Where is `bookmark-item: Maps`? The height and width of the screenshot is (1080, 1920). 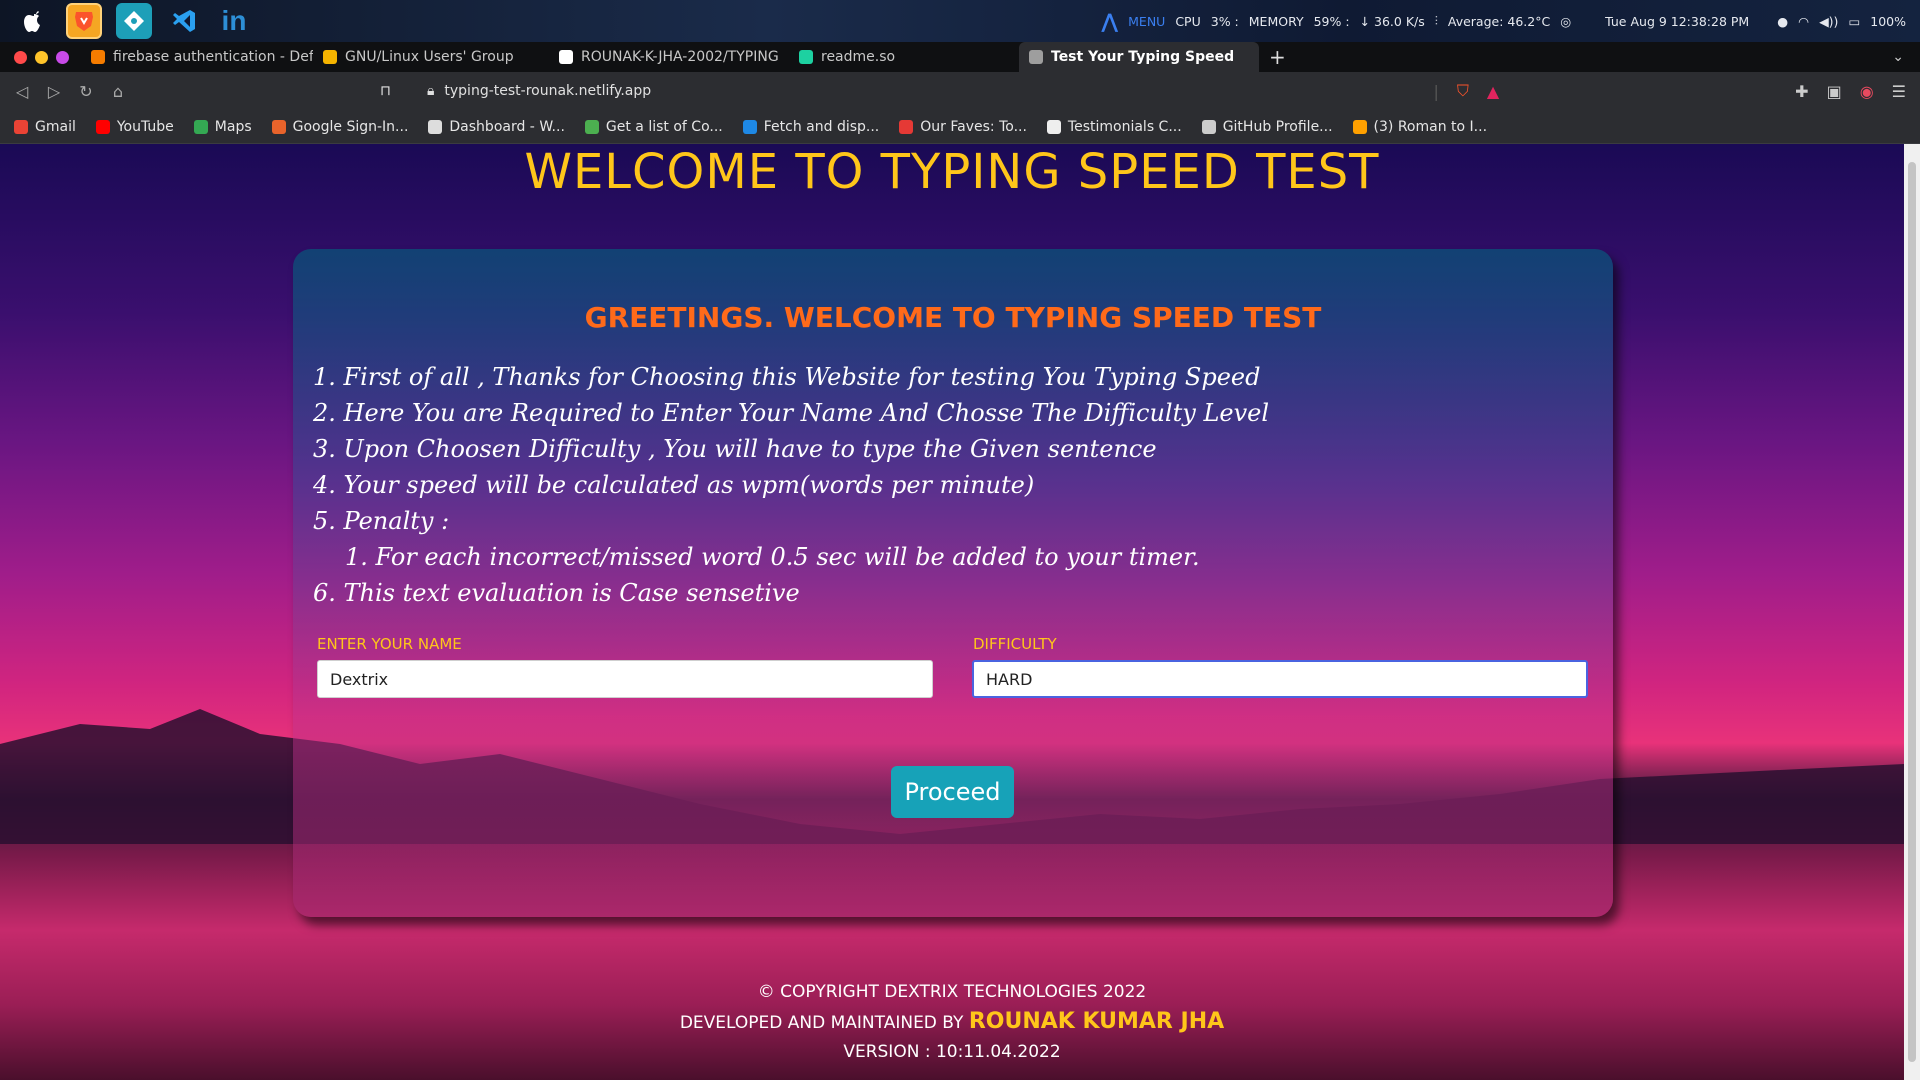 bookmark-item: Maps is located at coordinates (222, 126).